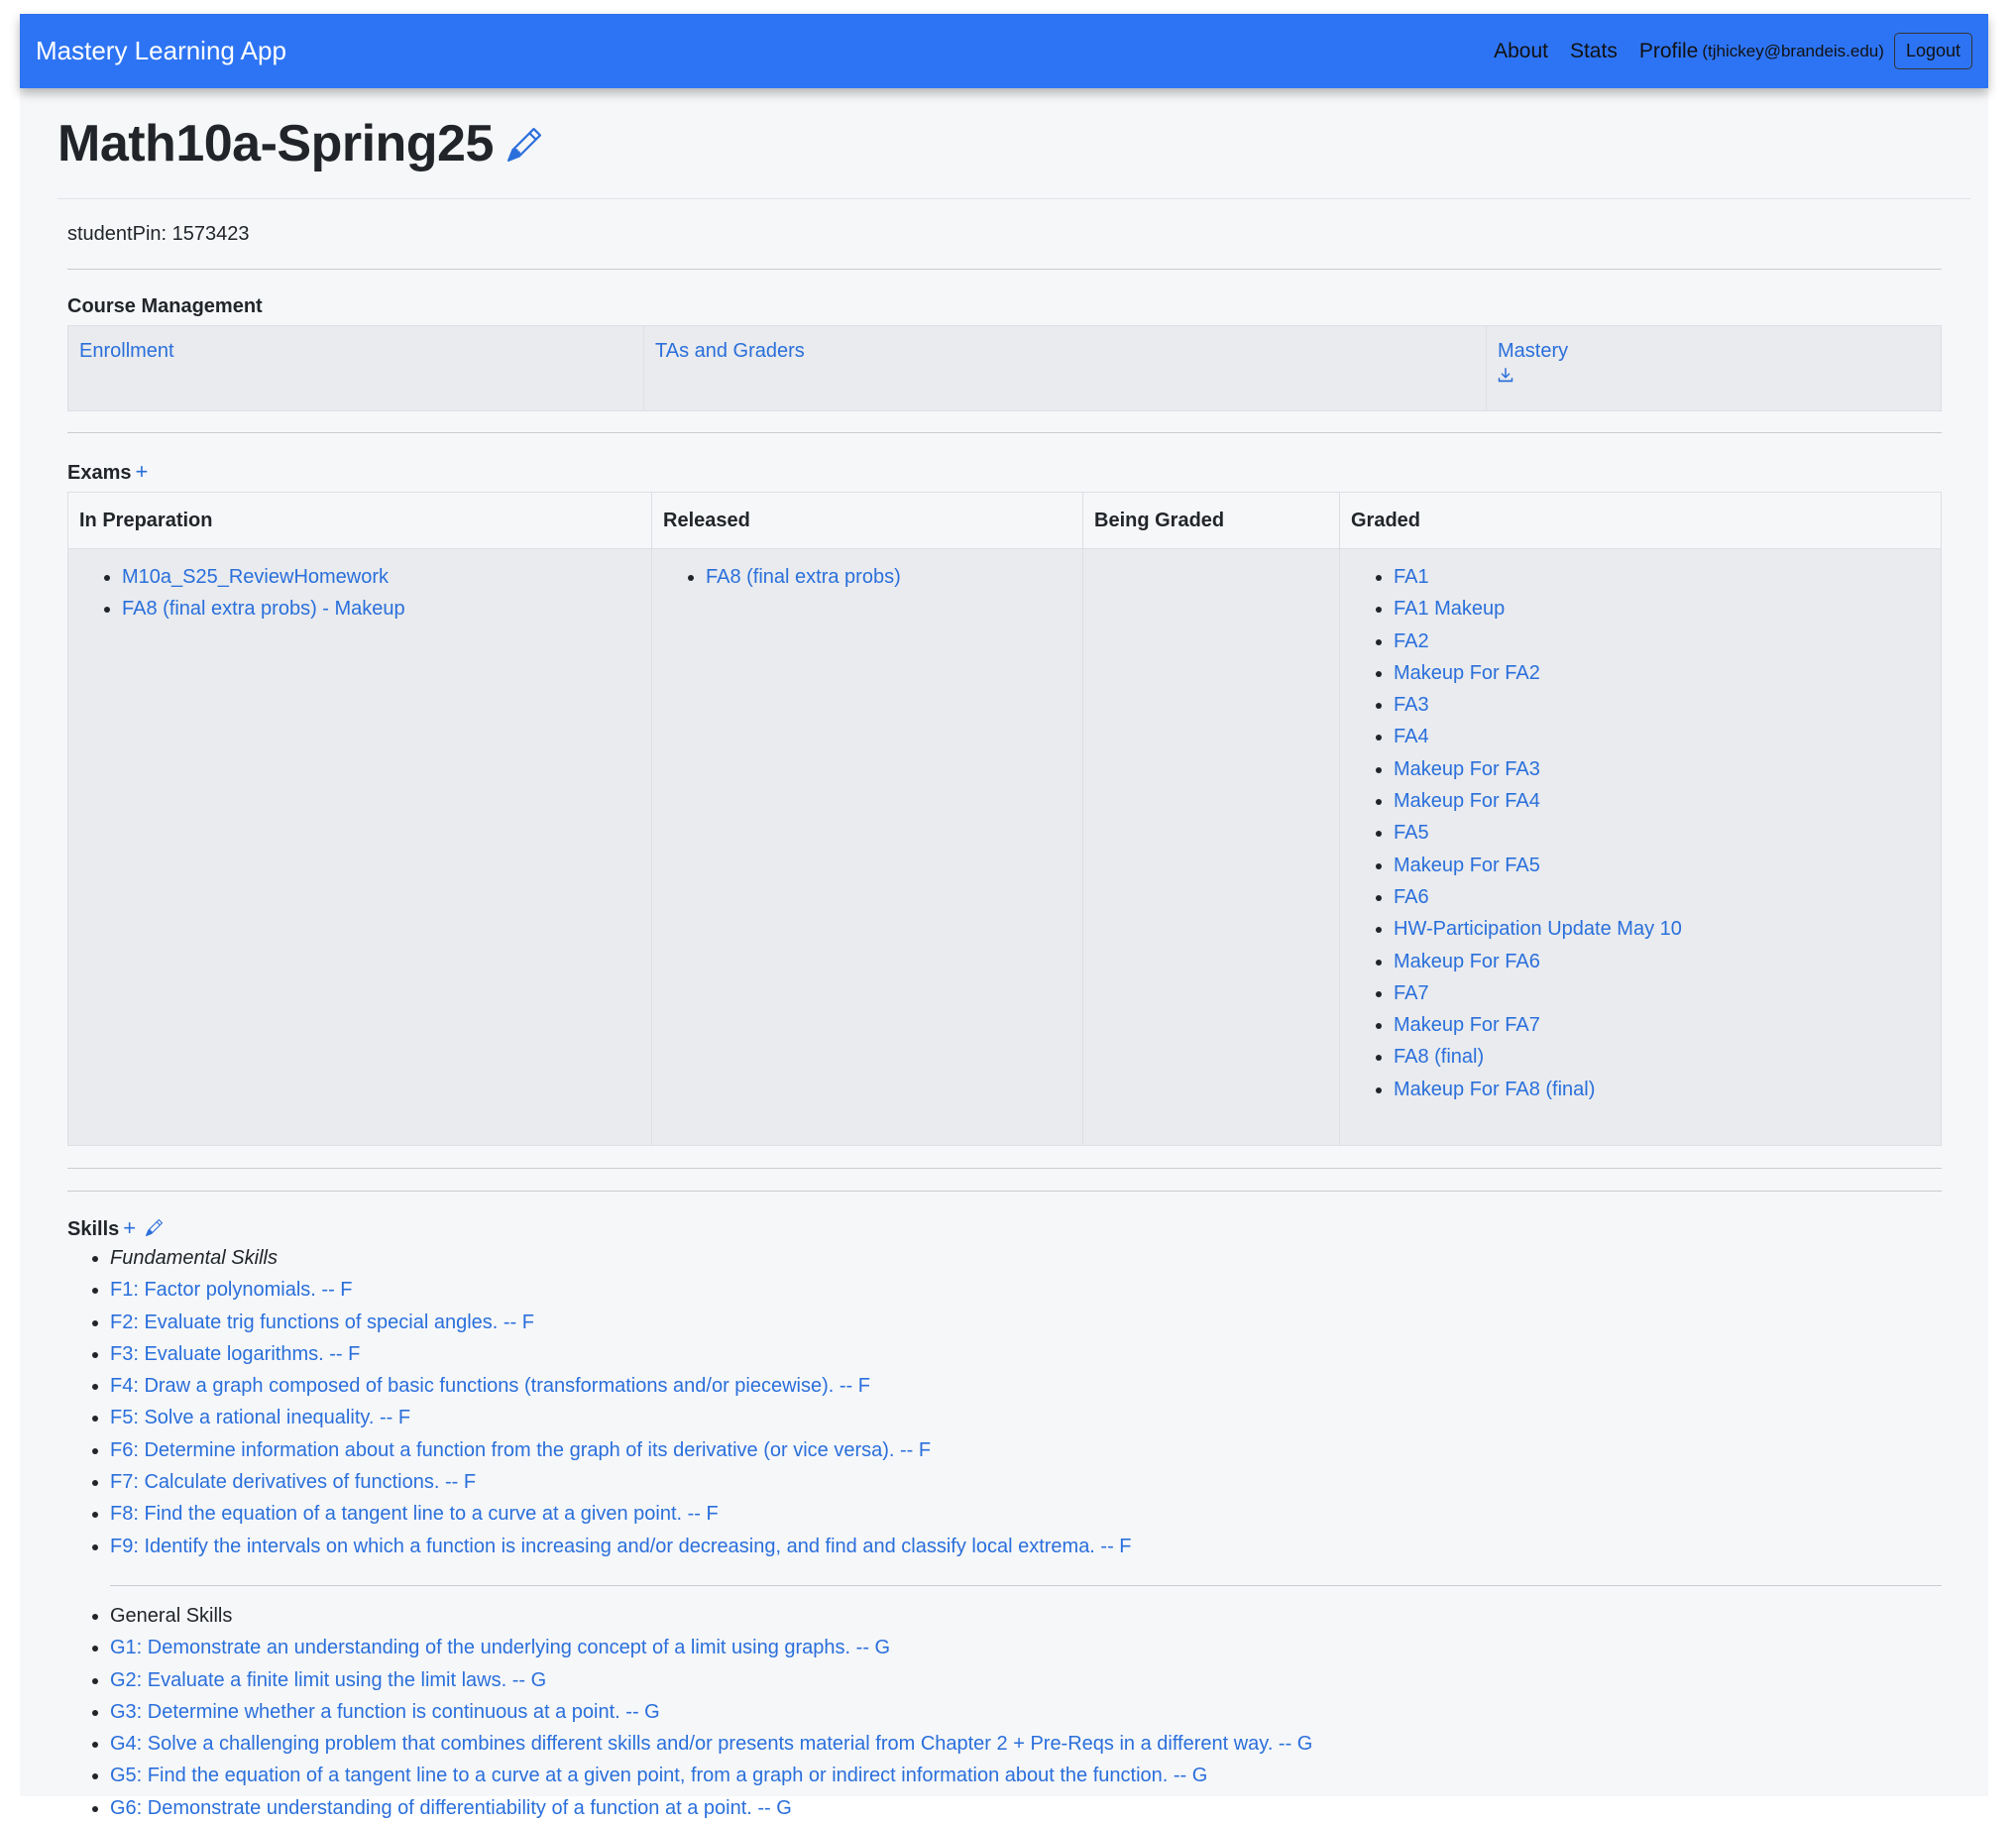 This screenshot has width=2016, height=1824. Describe the element at coordinates (867, 521) in the screenshot. I see `col-released: Released` at that location.